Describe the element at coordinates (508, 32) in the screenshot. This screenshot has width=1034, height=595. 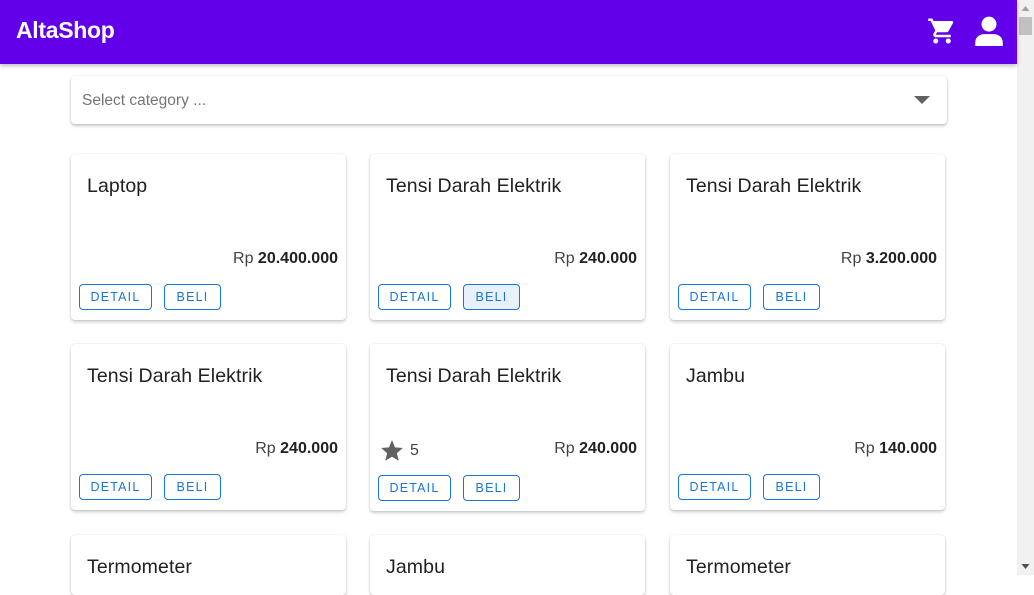
I see `app-bar: AltaShop` at that location.